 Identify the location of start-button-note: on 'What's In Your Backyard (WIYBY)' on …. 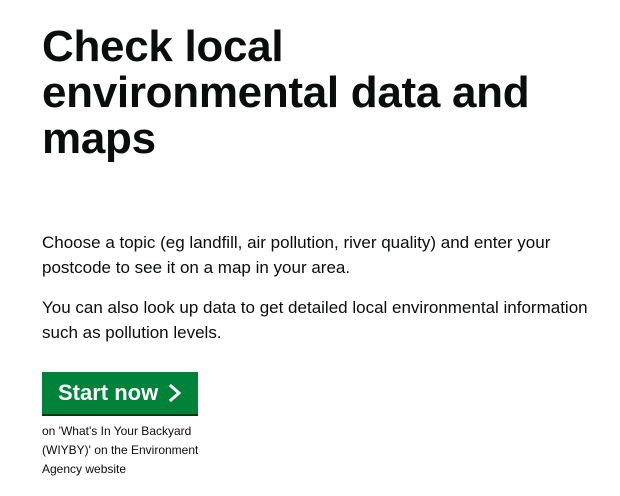
(120, 450).